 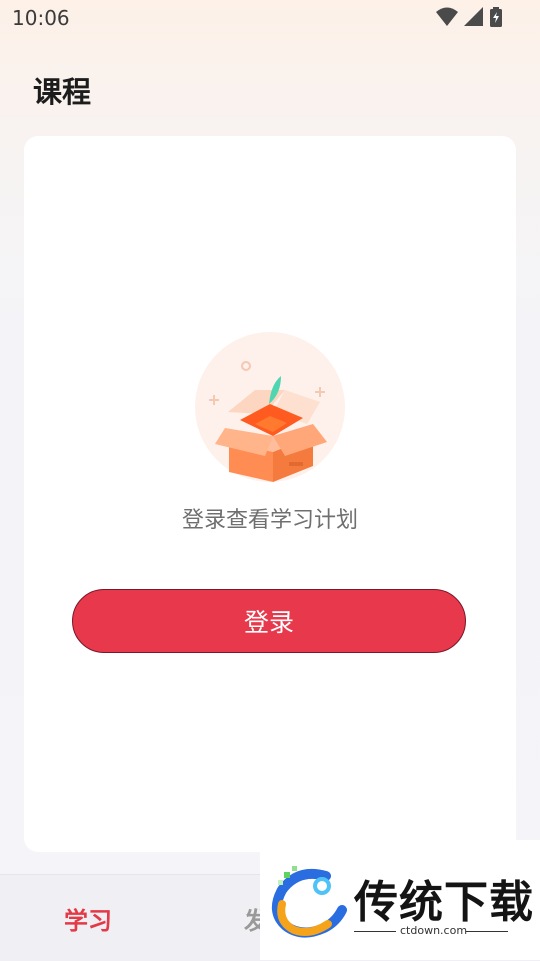 What do you see at coordinates (308, 901) in the screenshot?
I see `watermark-logo-icon` at bounding box center [308, 901].